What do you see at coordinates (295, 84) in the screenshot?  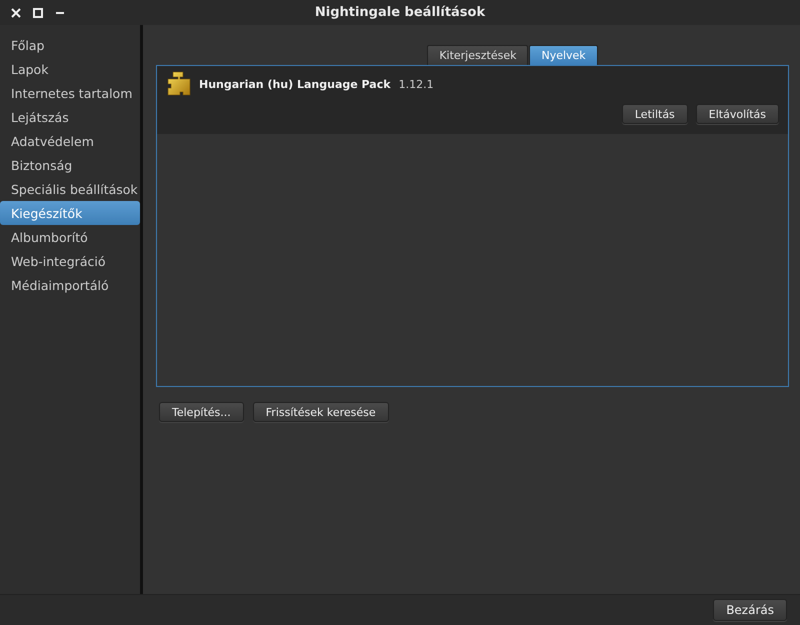 I see `addon-name: Hungarian (hu) Language Pack` at bounding box center [295, 84].